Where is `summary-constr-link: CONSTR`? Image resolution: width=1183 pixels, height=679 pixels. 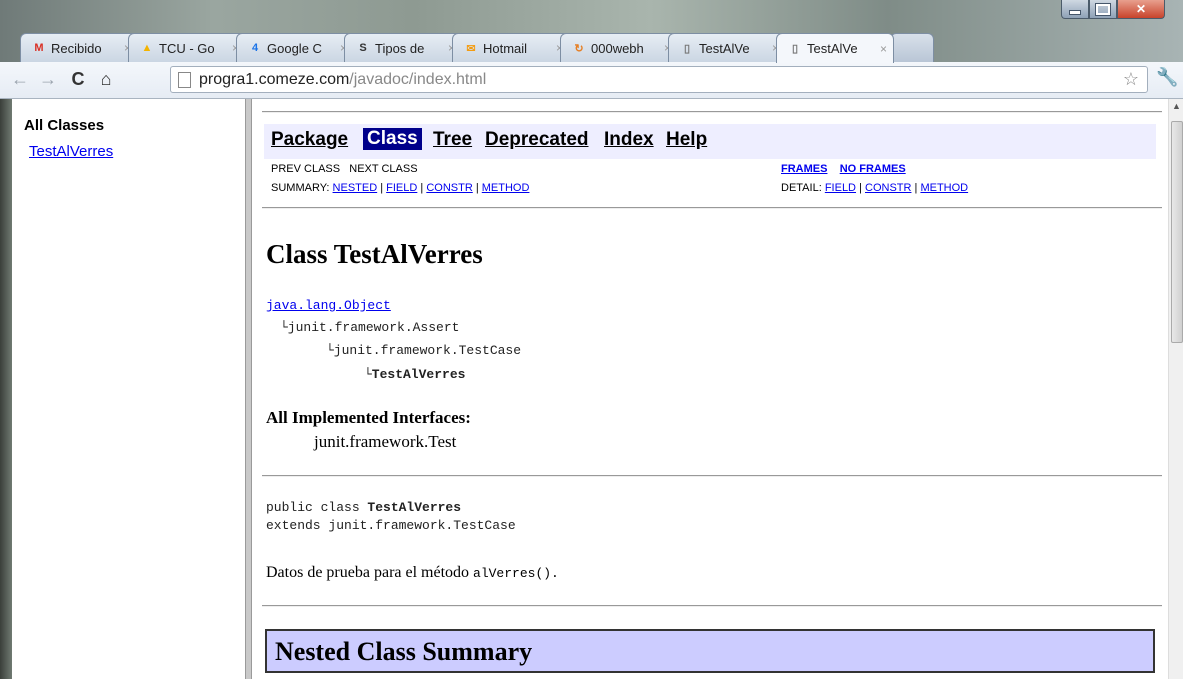 summary-constr-link: CONSTR is located at coordinates (449, 188).